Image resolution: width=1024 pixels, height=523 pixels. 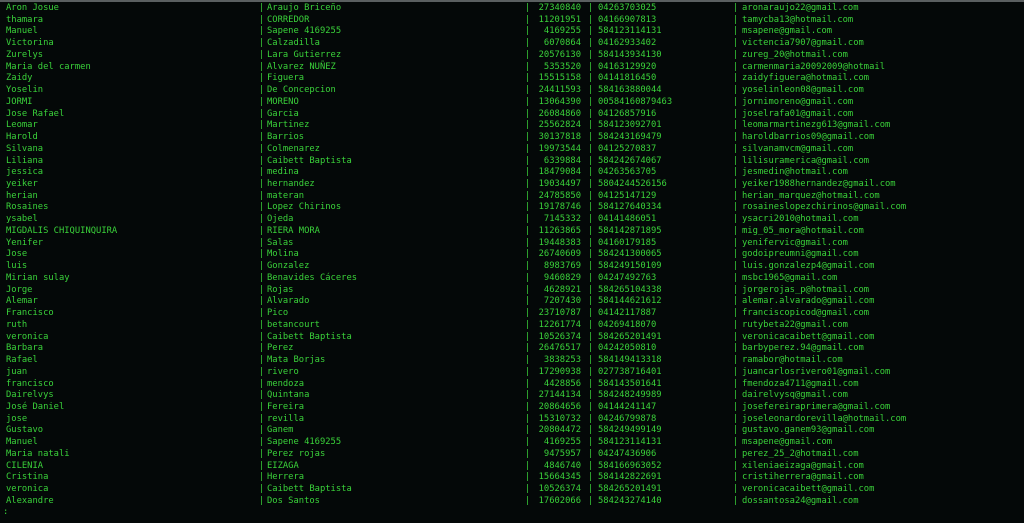 I want to click on phone-cell: 04141486051, so click(x=627, y=219).